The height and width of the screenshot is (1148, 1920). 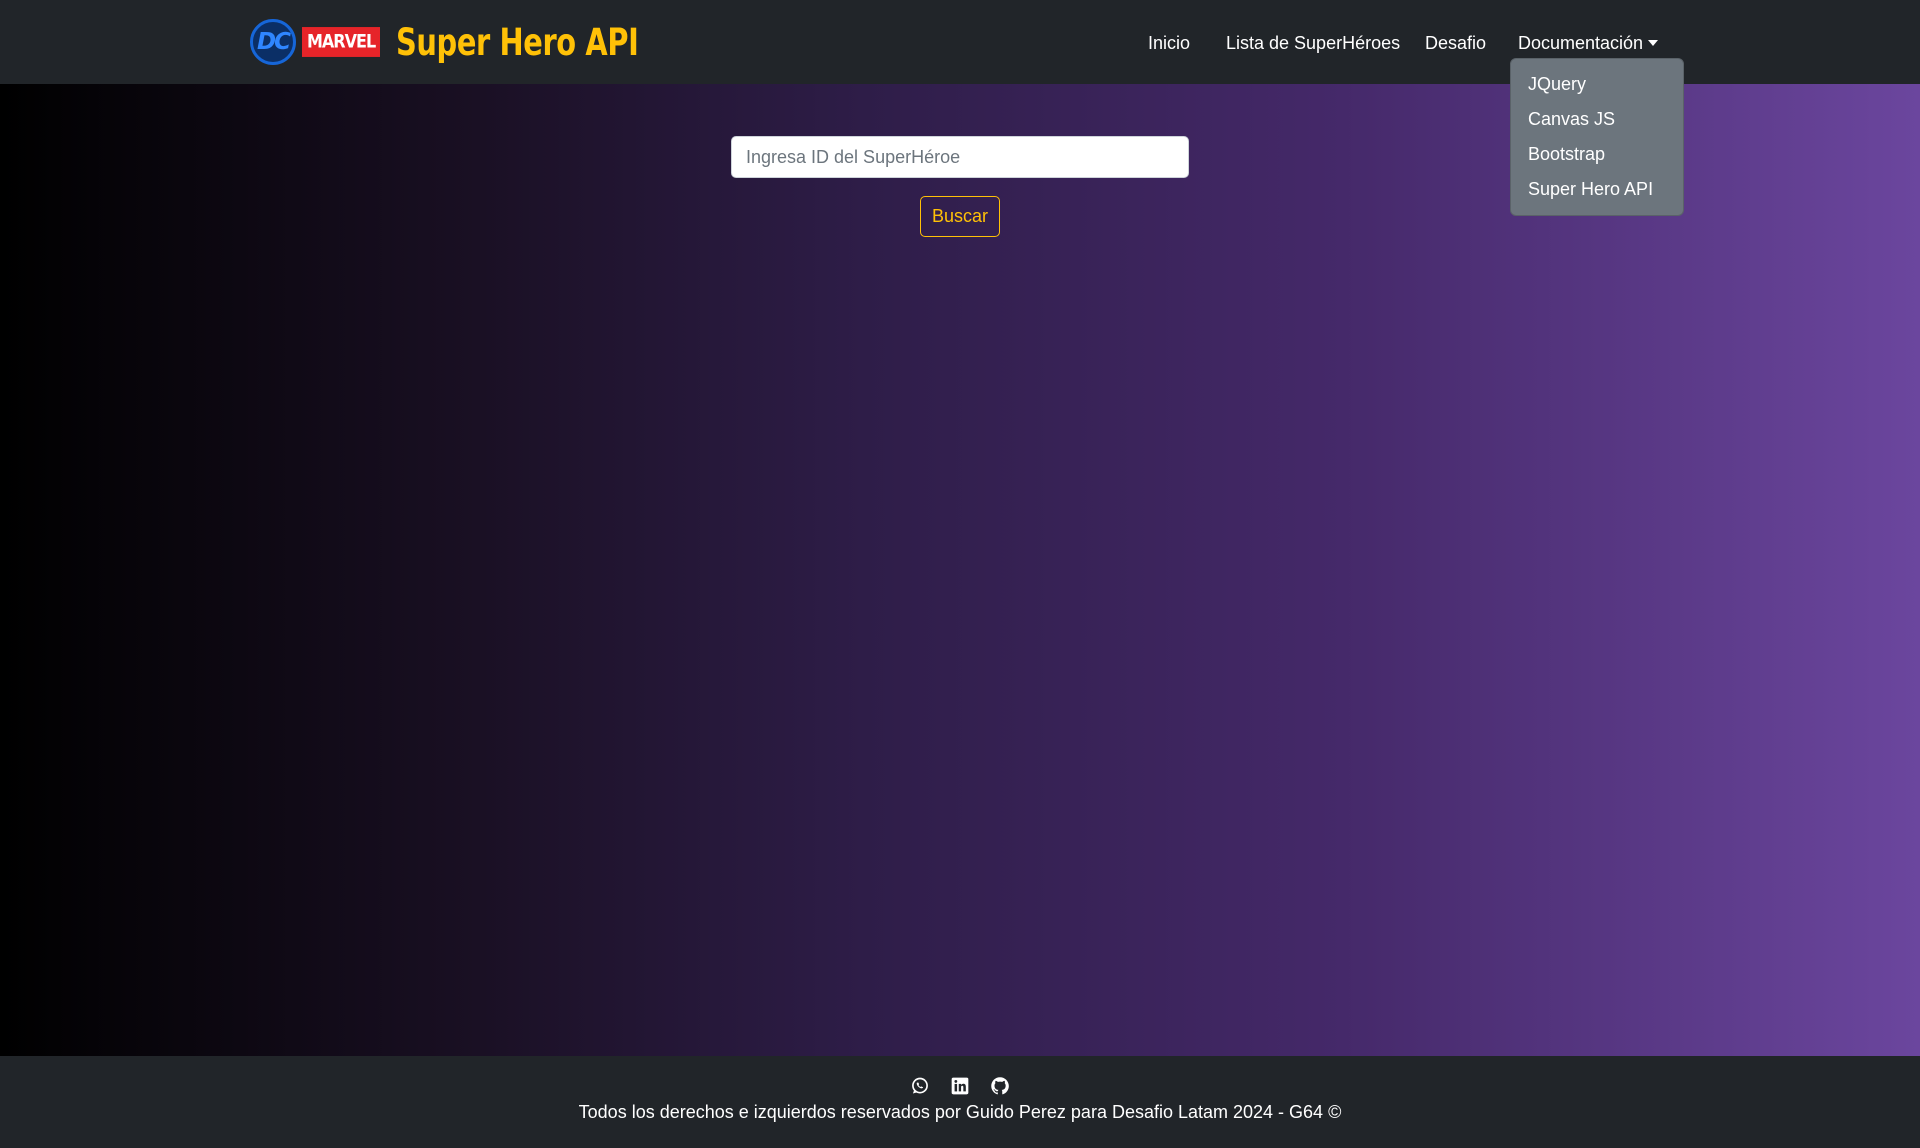 I want to click on dropdown-item-bootstrap: Bootstrap, so click(x=1597, y=154).